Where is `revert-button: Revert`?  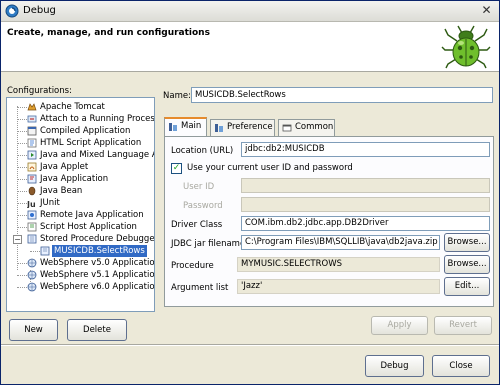 revert-button: Revert is located at coordinates (463, 325).